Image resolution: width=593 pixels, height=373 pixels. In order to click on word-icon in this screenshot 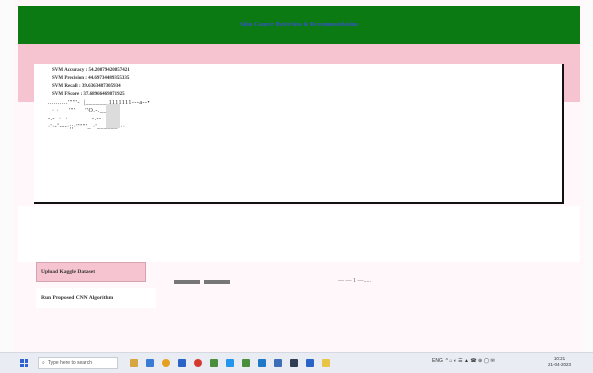, I will do `click(310, 363)`.